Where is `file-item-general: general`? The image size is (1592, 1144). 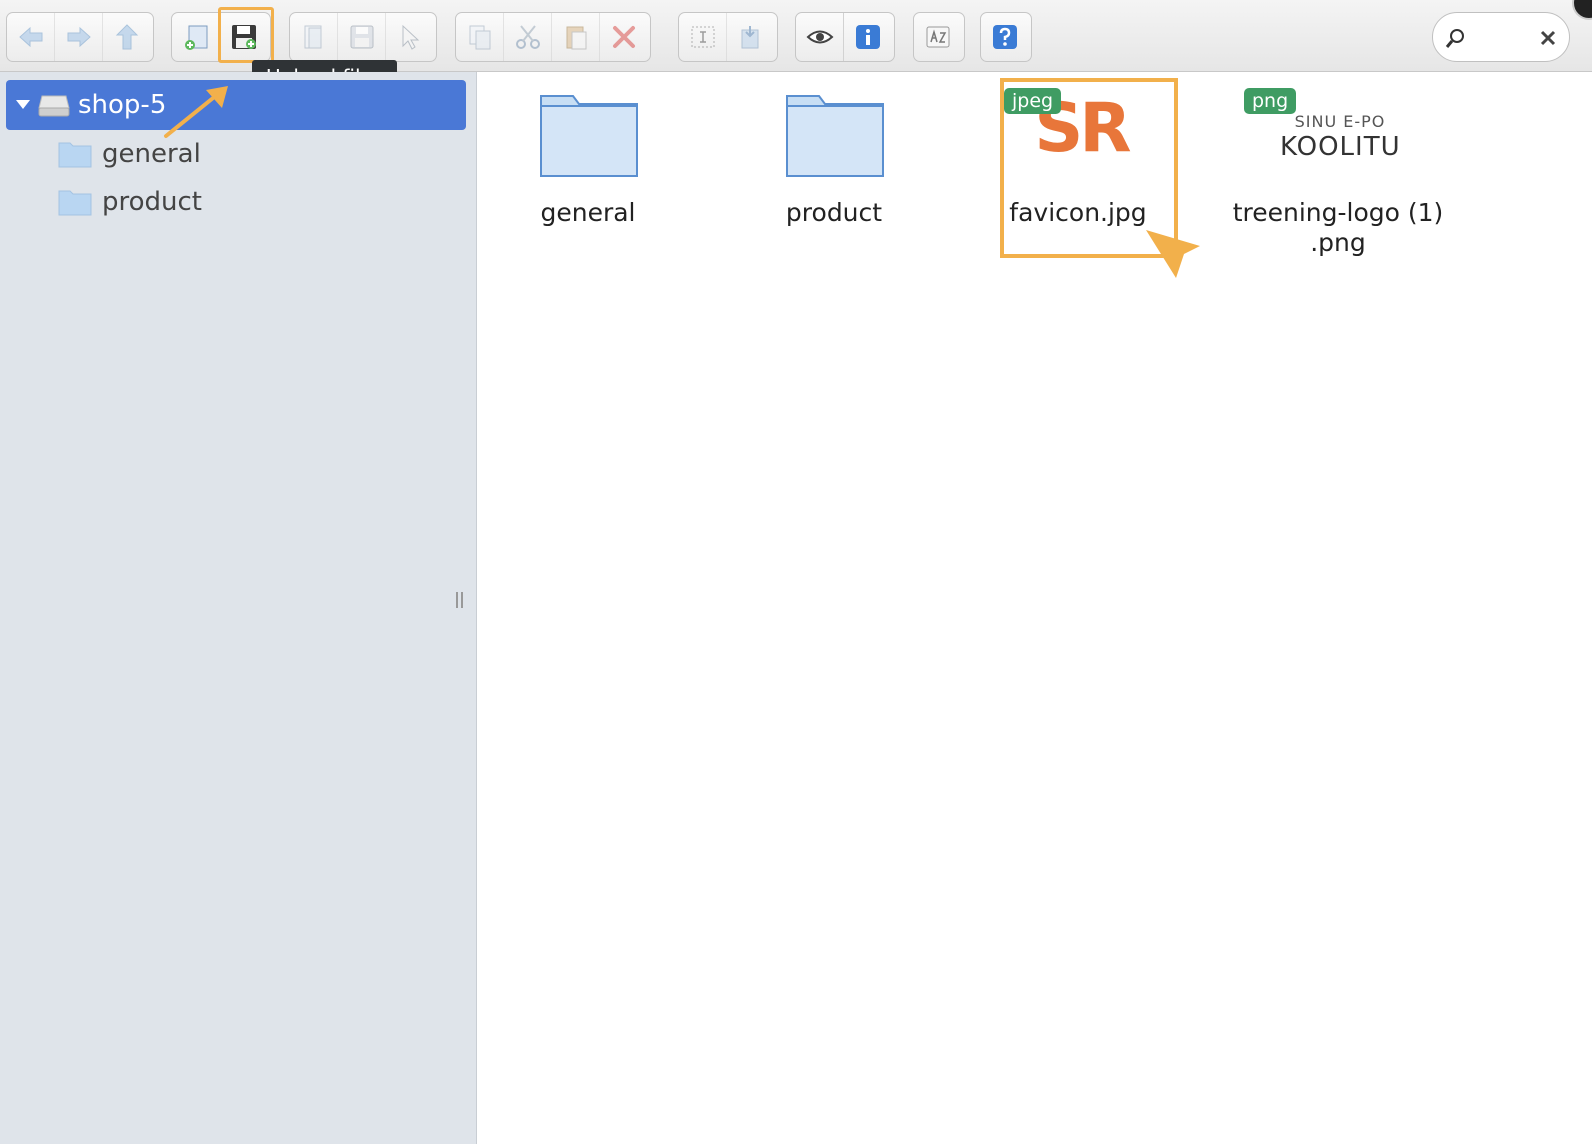
file-item-general: general is located at coordinates (588, 173).